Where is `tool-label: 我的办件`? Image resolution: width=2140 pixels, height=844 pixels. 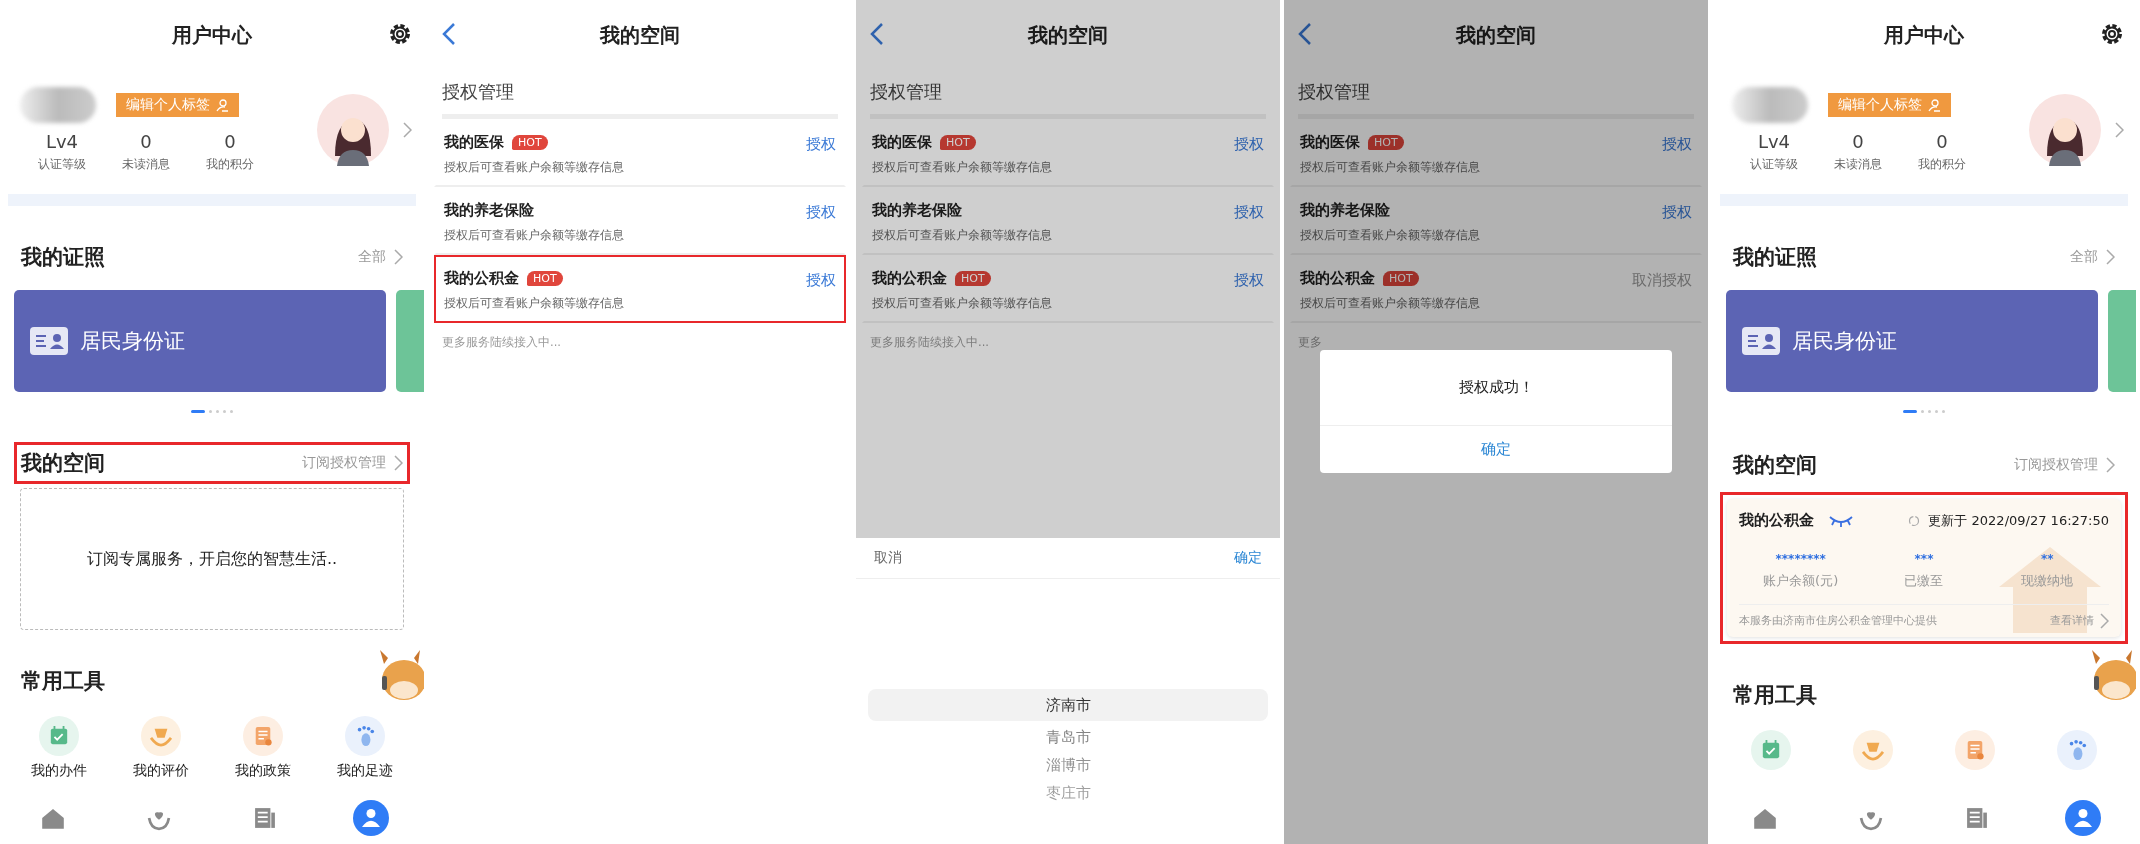 tool-label: 我的办件 is located at coordinates (59, 771).